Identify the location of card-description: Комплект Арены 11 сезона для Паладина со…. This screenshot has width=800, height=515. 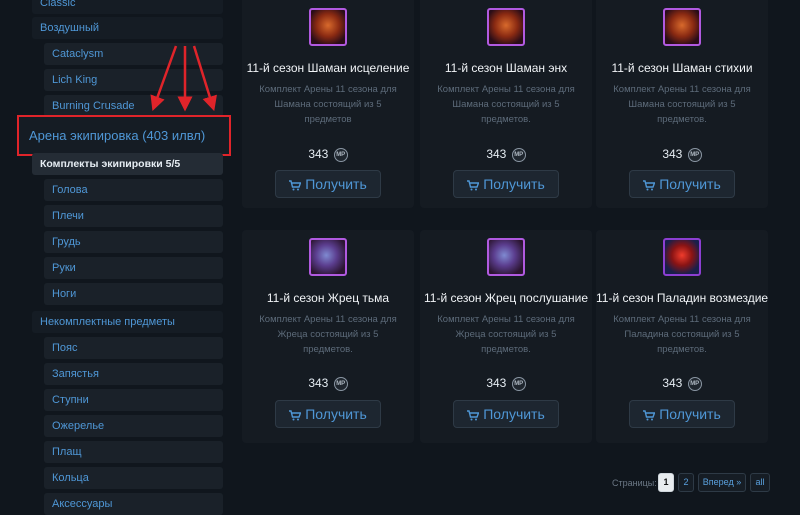
(682, 334).